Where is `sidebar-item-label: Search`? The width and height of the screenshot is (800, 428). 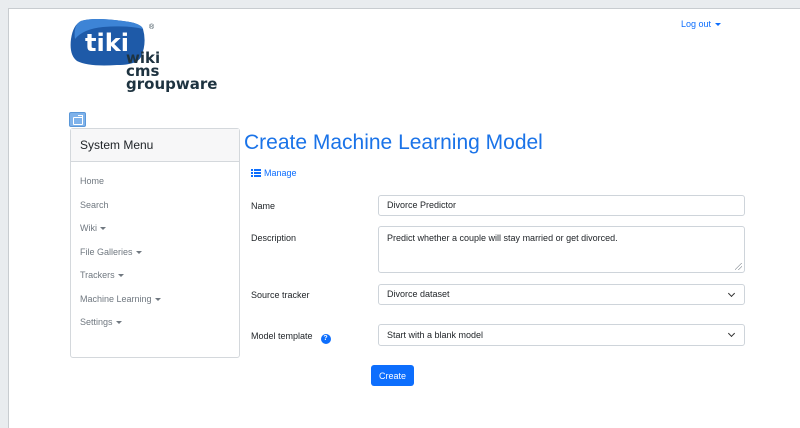
sidebar-item-label: Search is located at coordinates (94, 204).